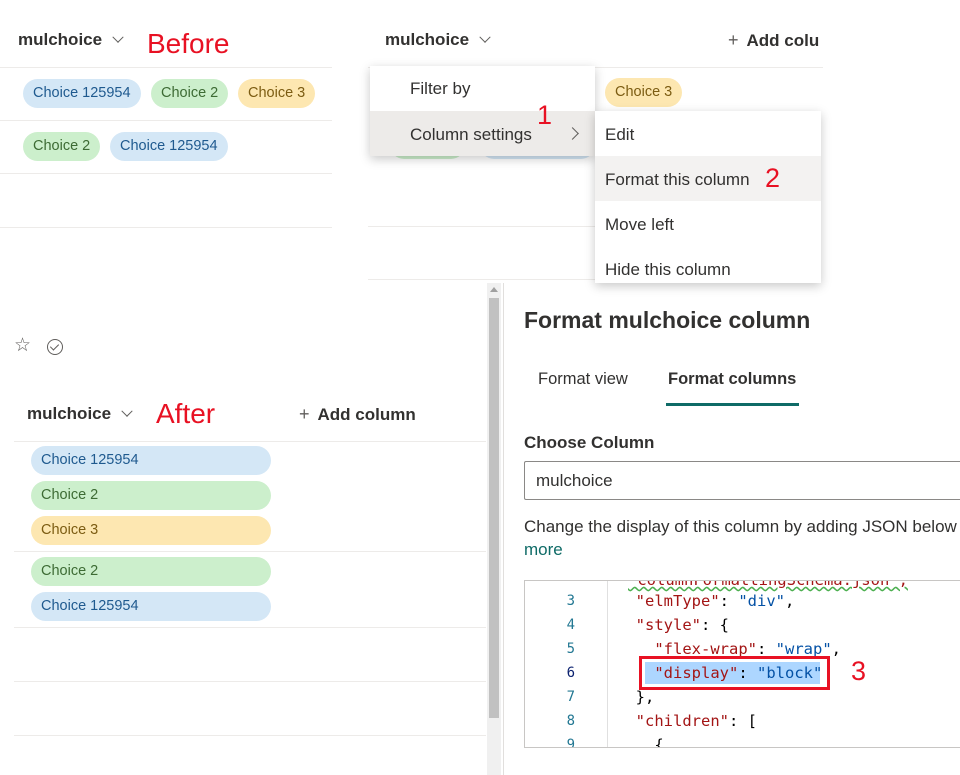 This screenshot has width=960, height=775. What do you see at coordinates (186, 413) in the screenshot?
I see `after-label: After` at bounding box center [186, 413].